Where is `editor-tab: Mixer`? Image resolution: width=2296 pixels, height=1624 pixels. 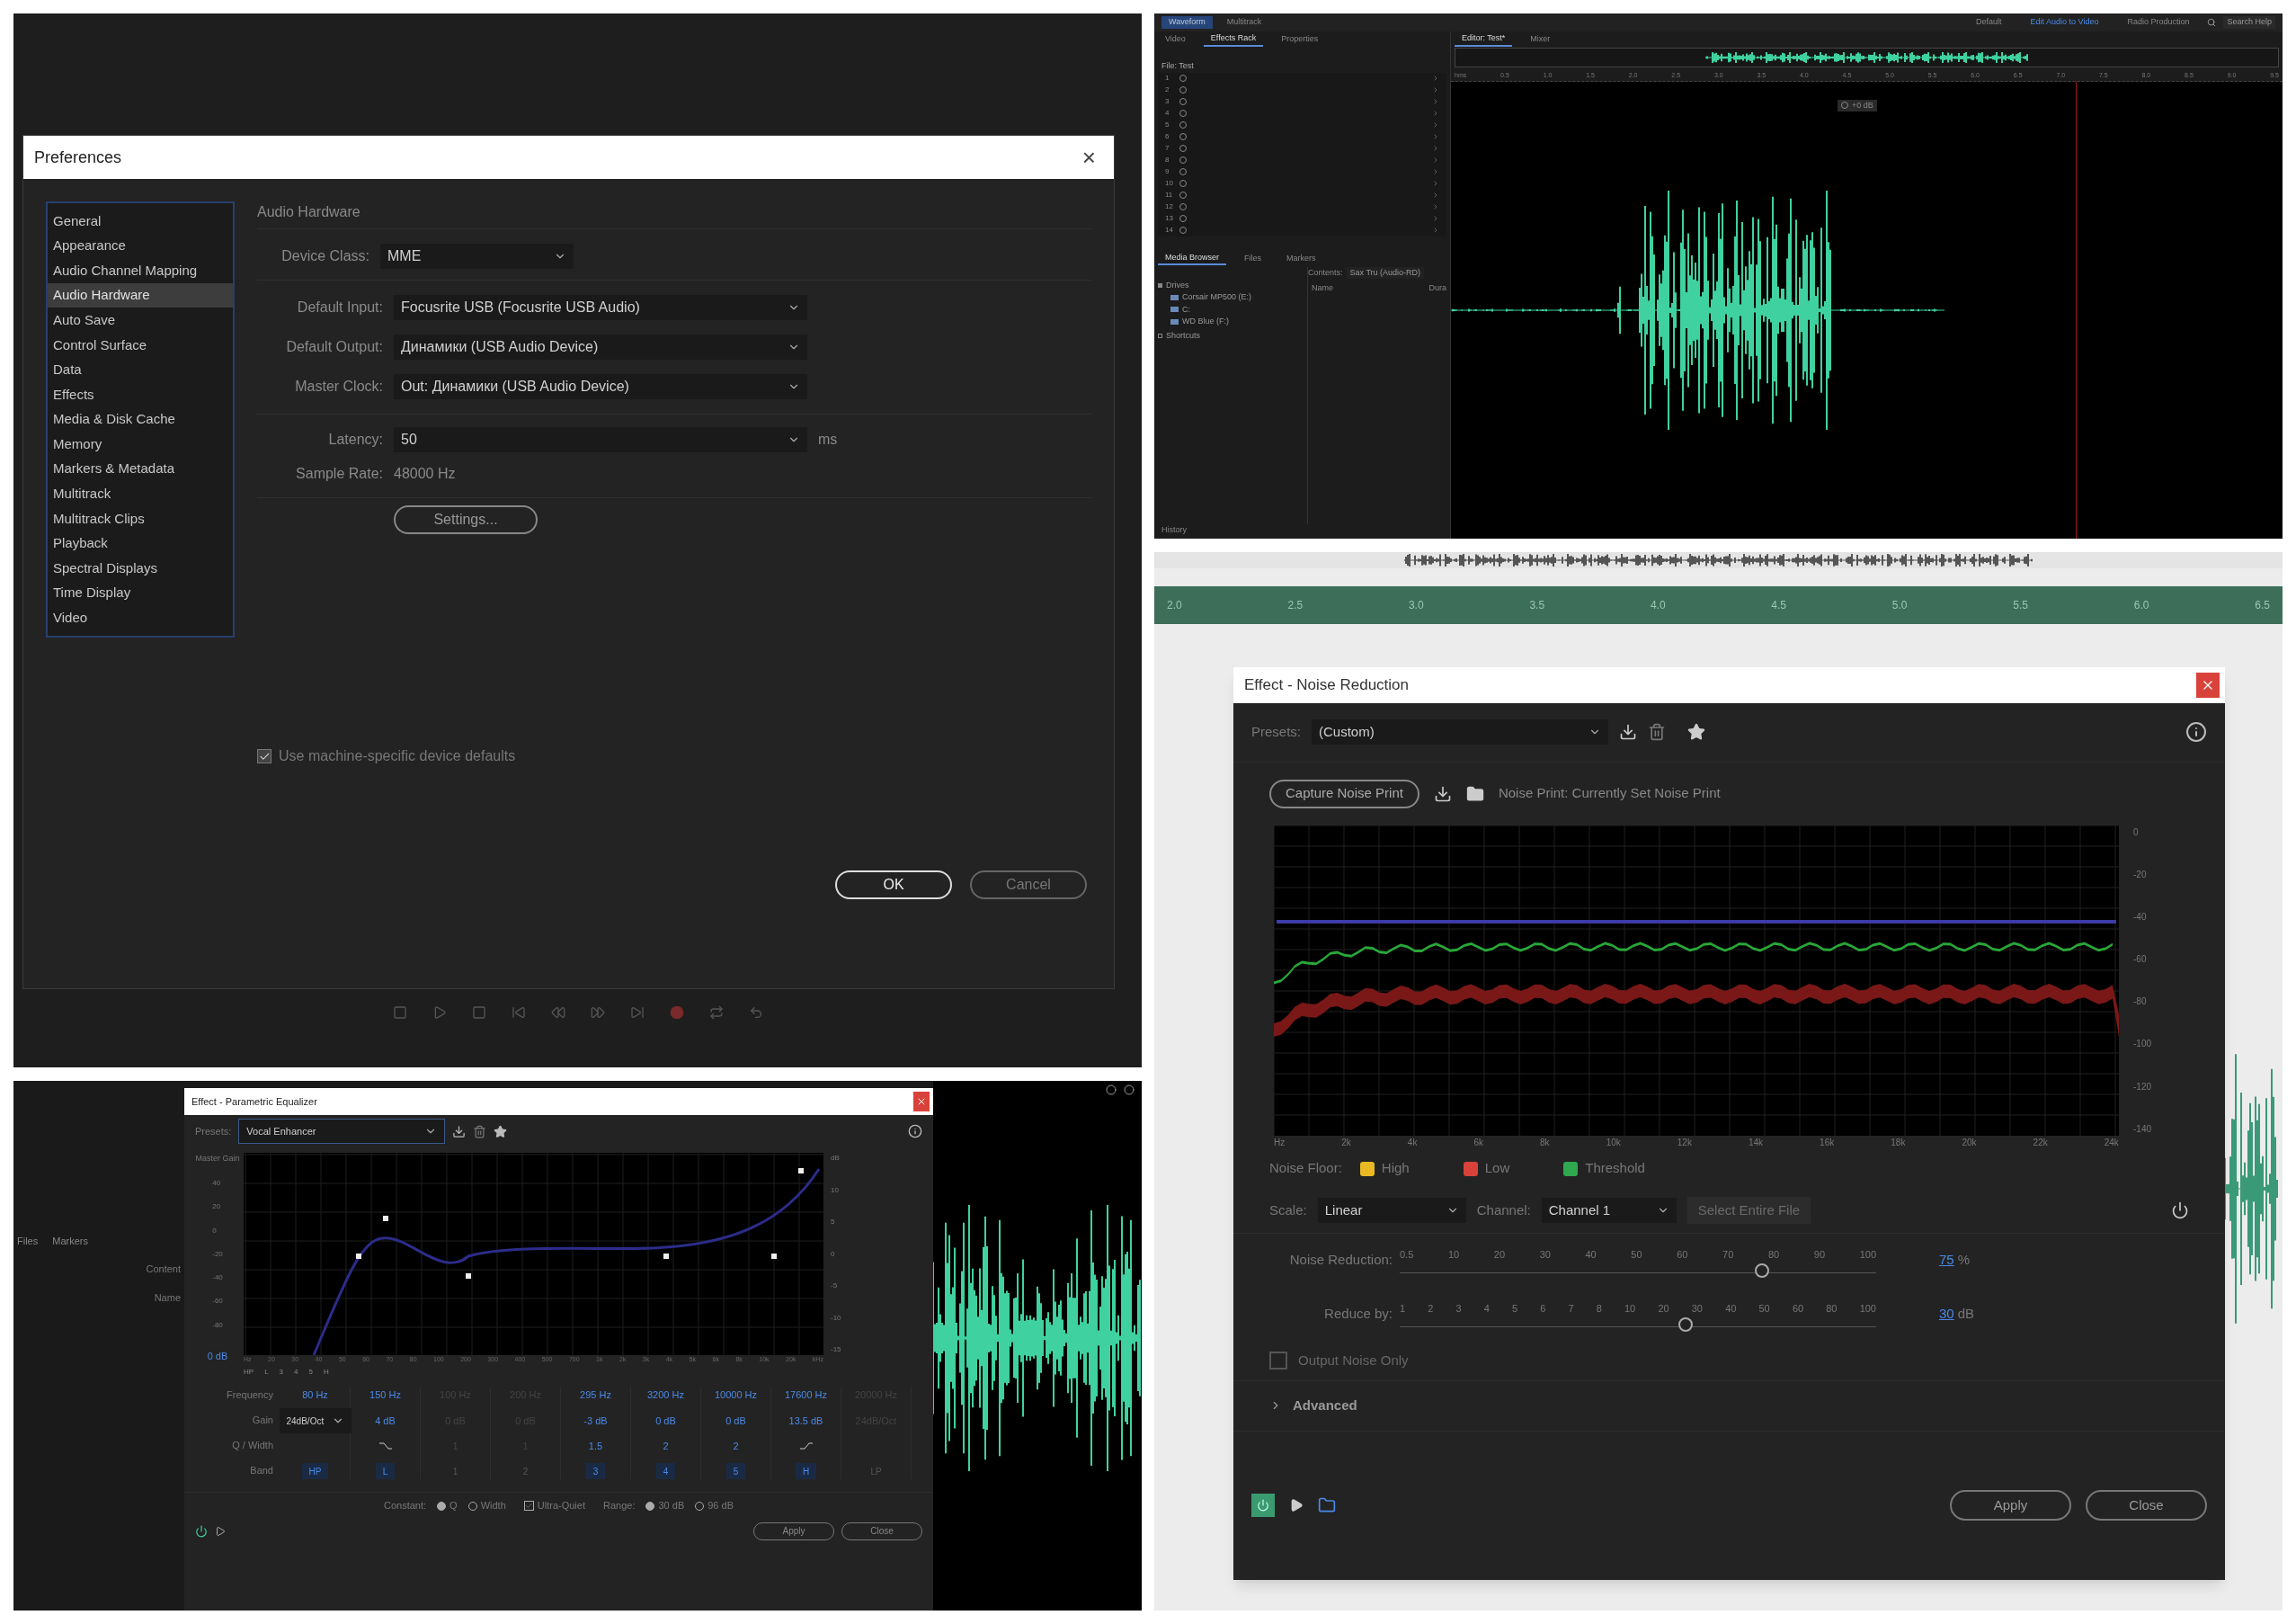 editor-tab: Mixer is located at coordinates (1540, 39).